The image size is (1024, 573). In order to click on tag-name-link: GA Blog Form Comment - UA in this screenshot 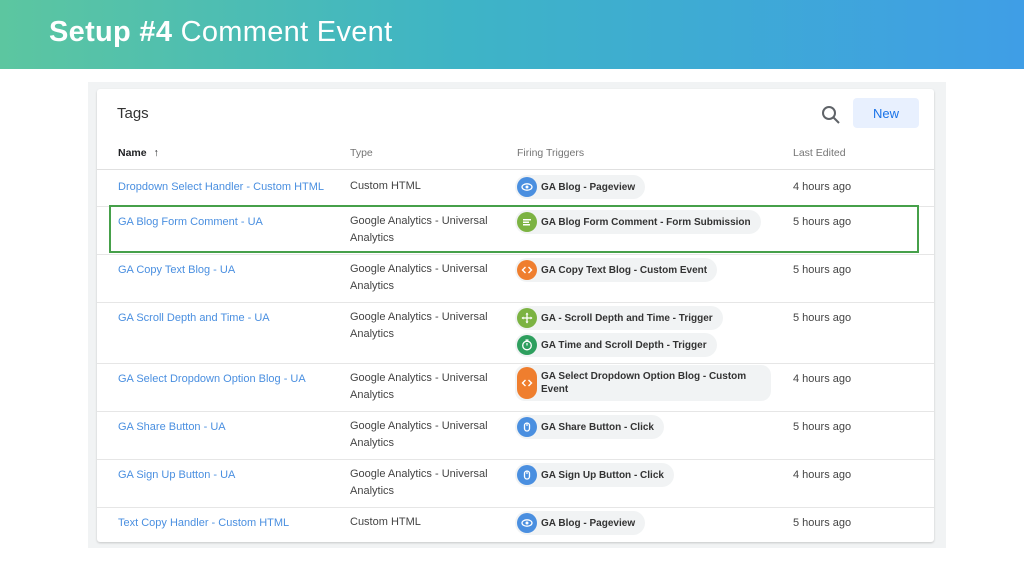, I will do `click(190, 222)`.